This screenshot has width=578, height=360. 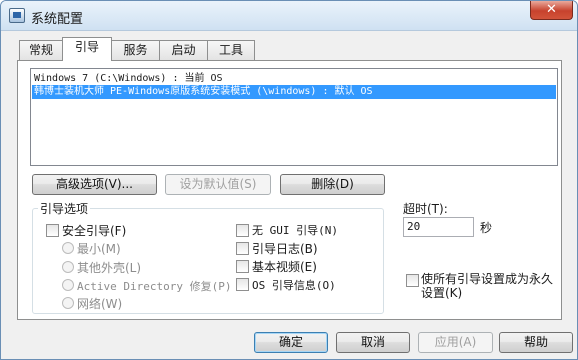 What do you see at coordinates (135, 50) in the screenshot?
I see `tab-services: 服务` at bounding box center [135, 50].